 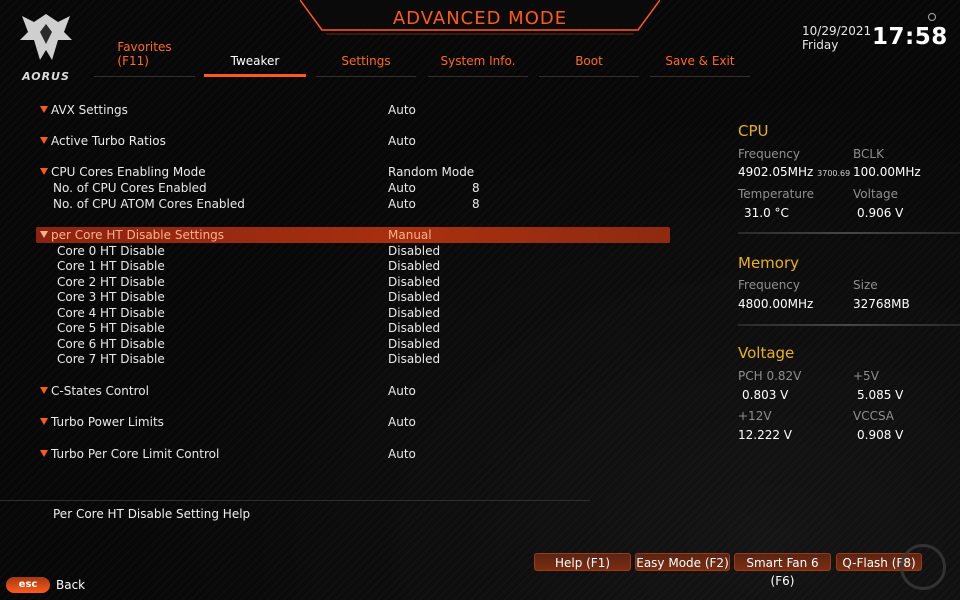 What do you see at coordinates (868, 154) in the screenshot?
I see `cpu-bclk-label: BCLK` at bounding box center [868, 154].